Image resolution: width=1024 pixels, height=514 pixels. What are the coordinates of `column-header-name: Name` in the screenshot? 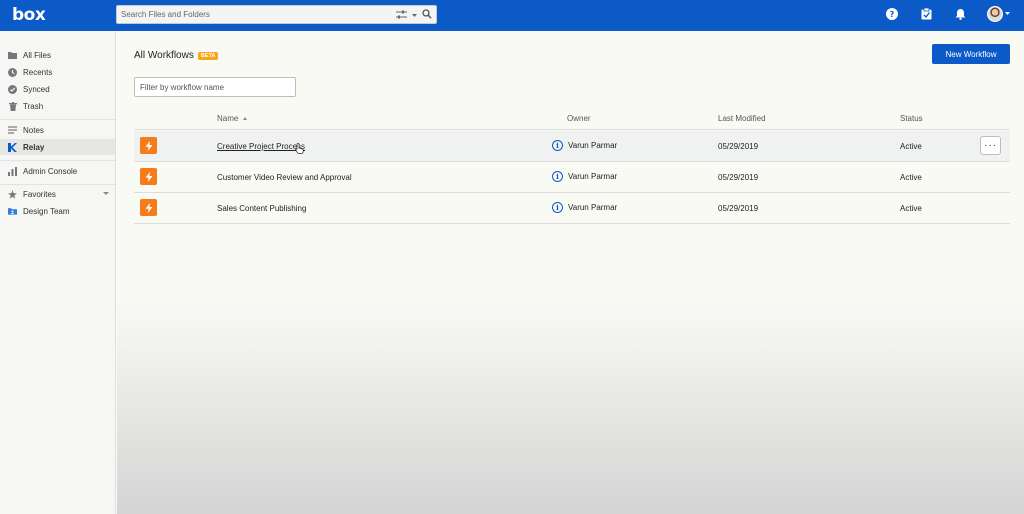 It's located at (232, 118).